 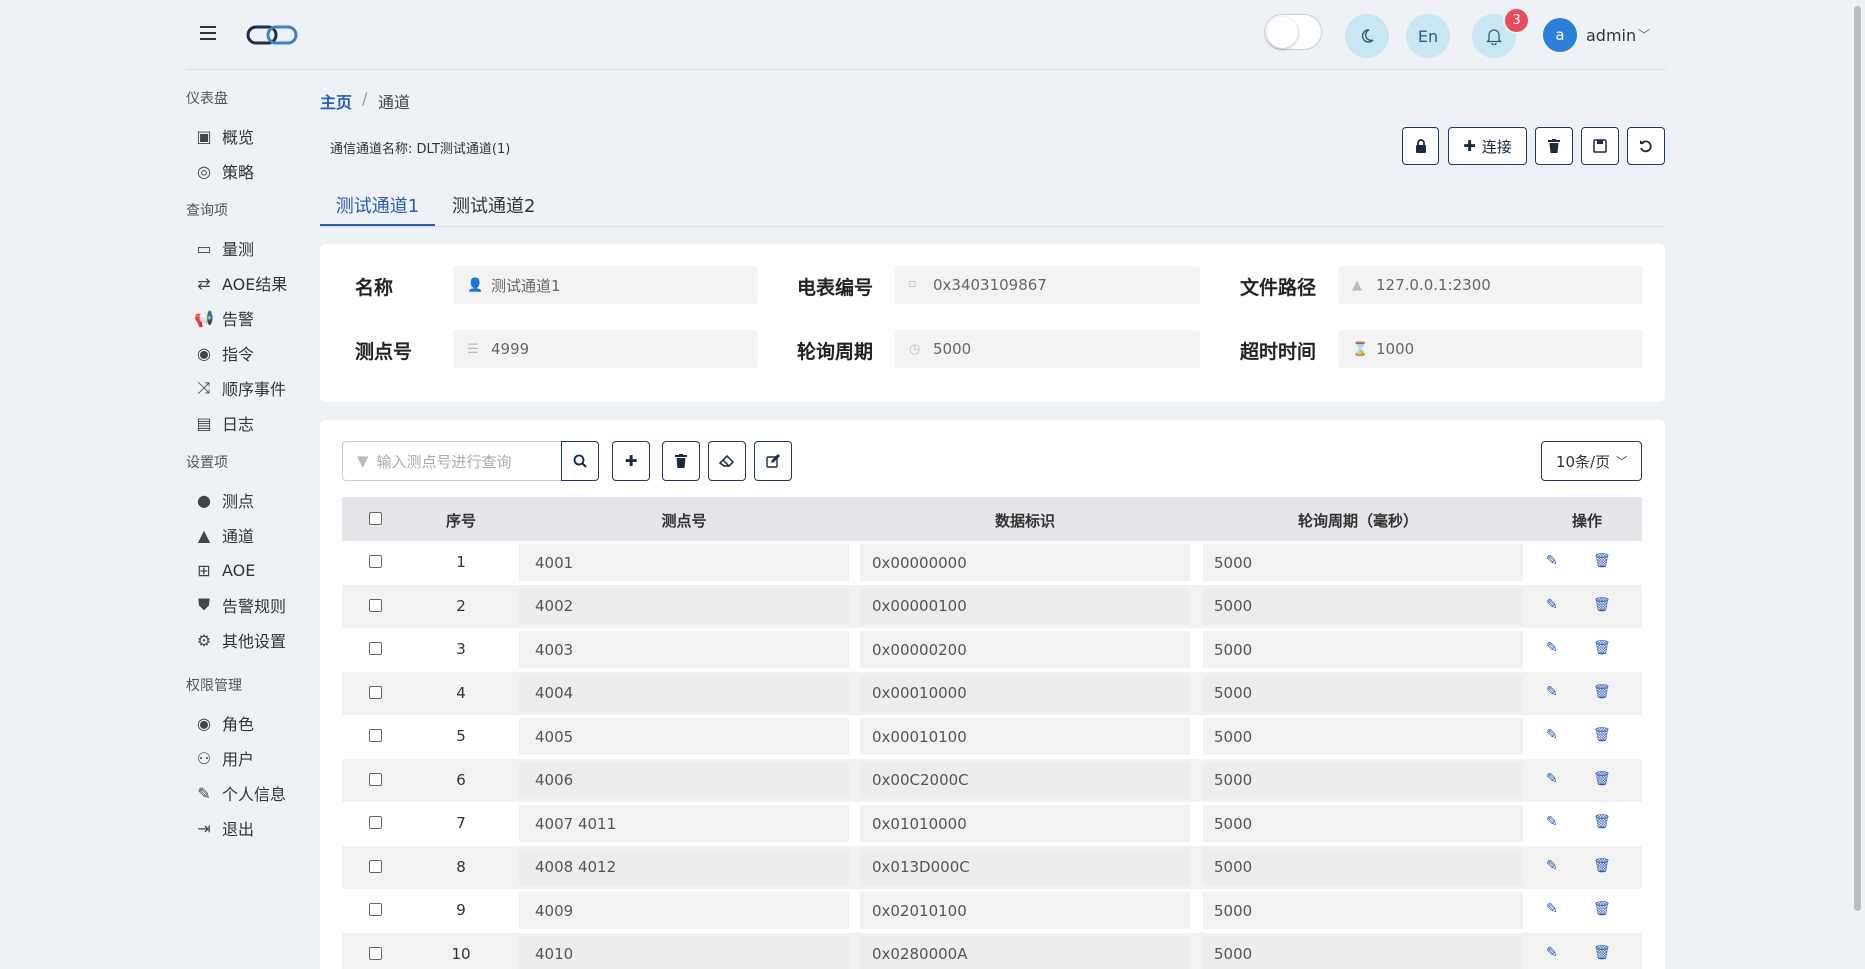 What do you see at coordinates (727, 461) in the screenshot?
I see `clear-button` at bounding box center [727, 461].